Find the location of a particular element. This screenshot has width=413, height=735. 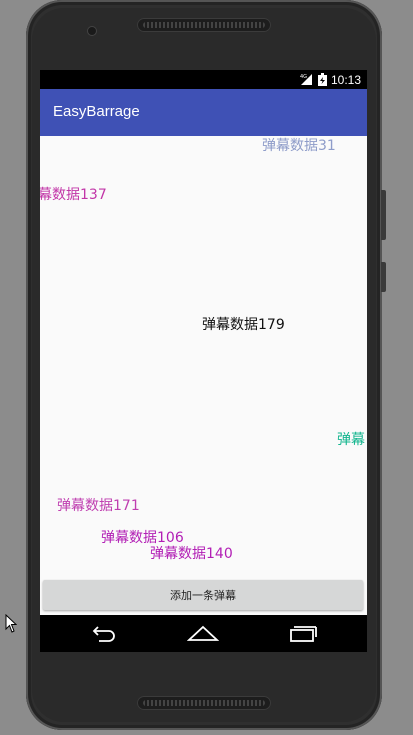

clock: 10:13 is located at coordinates (345, 79).